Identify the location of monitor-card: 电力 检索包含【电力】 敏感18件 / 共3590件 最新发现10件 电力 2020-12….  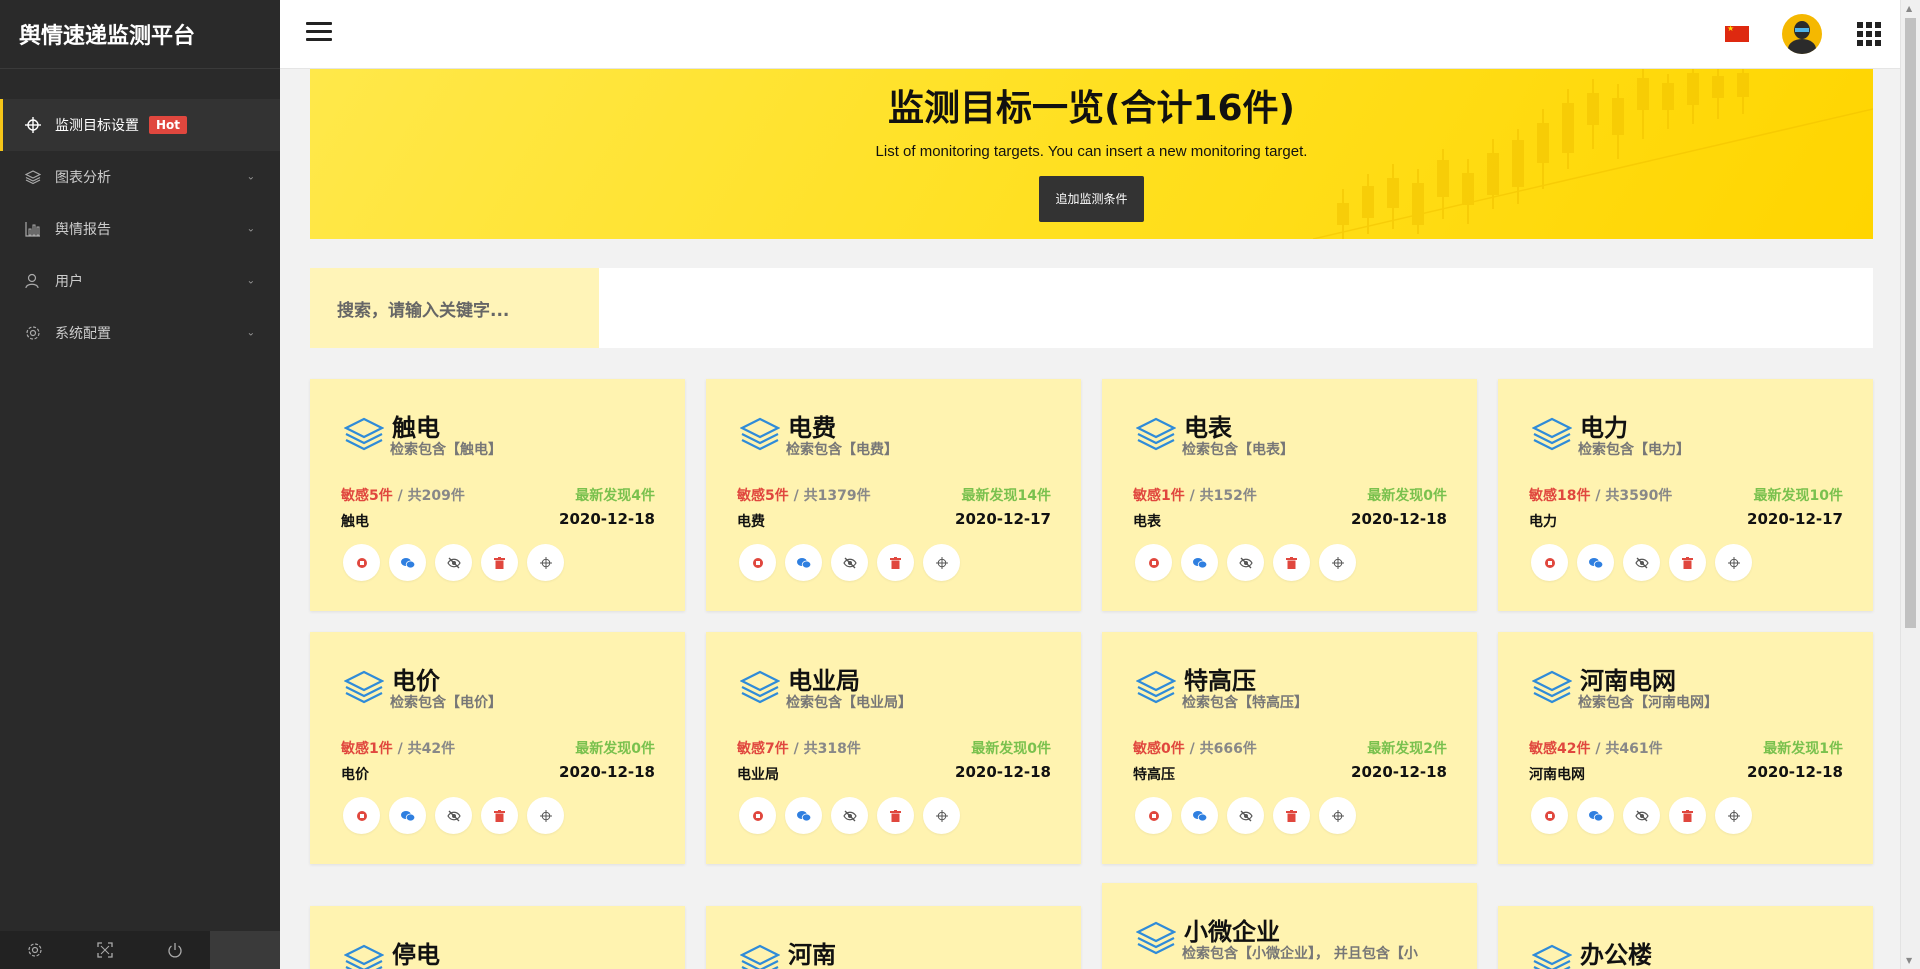
(1685, 495).